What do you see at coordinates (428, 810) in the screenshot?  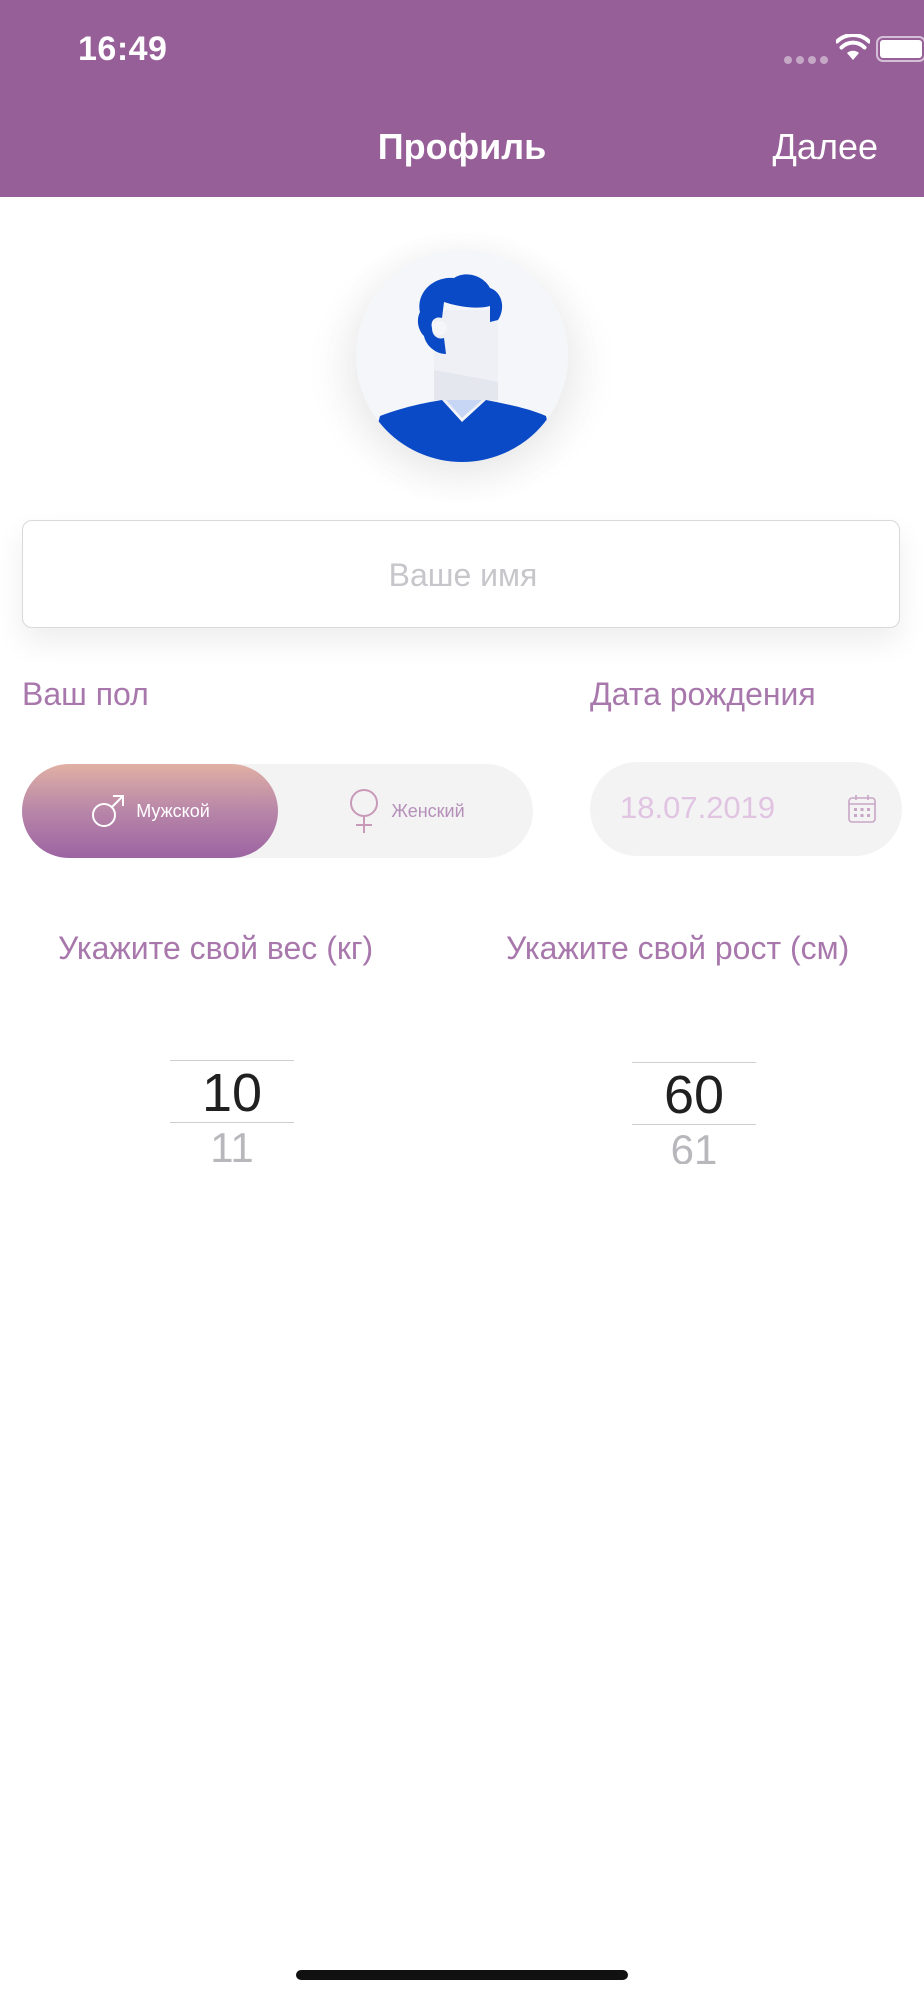 I see `gender-female-label: Женский` at bounding box center [428, 810].